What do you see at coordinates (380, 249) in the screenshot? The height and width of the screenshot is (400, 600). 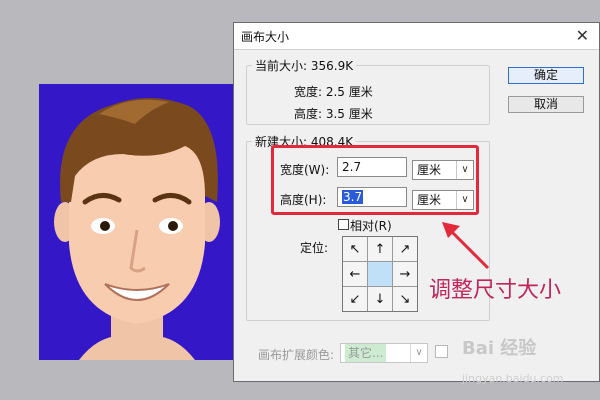 I see `anchor-top: ↑` at bounding box center [380, 249].